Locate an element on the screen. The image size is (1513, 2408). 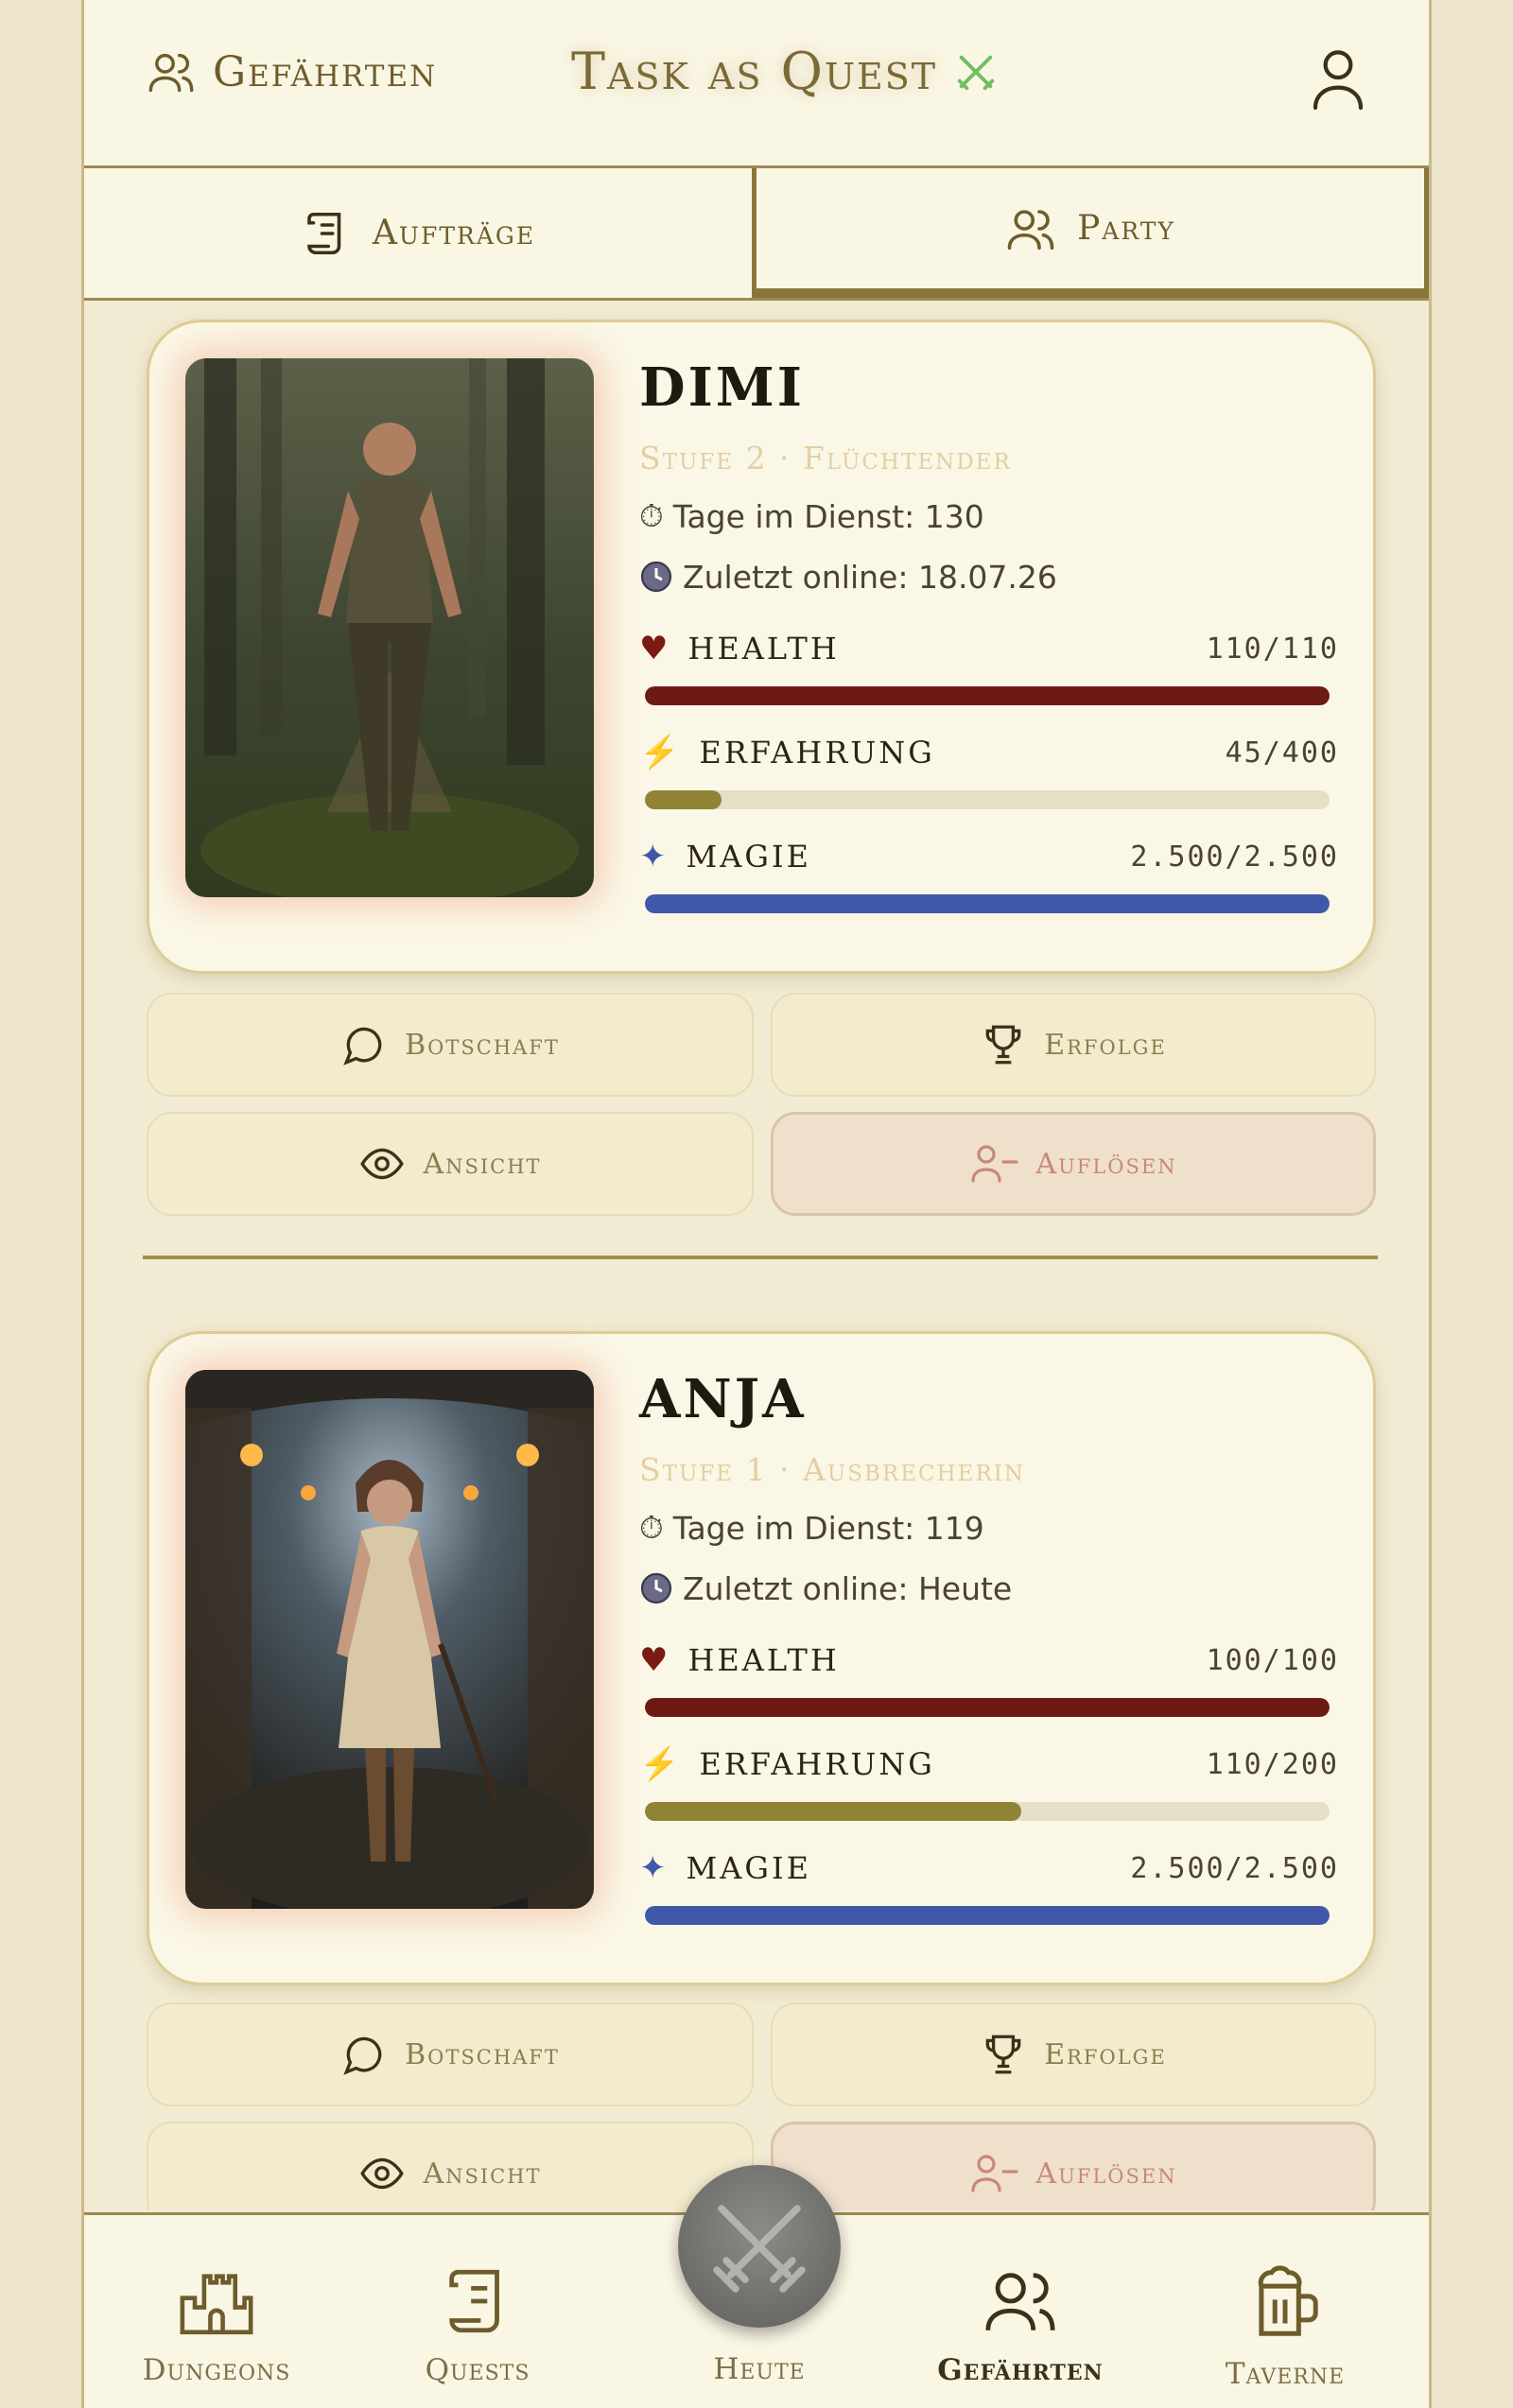
tab-bar: Aufträge Party is located at coordinates (756, 234).